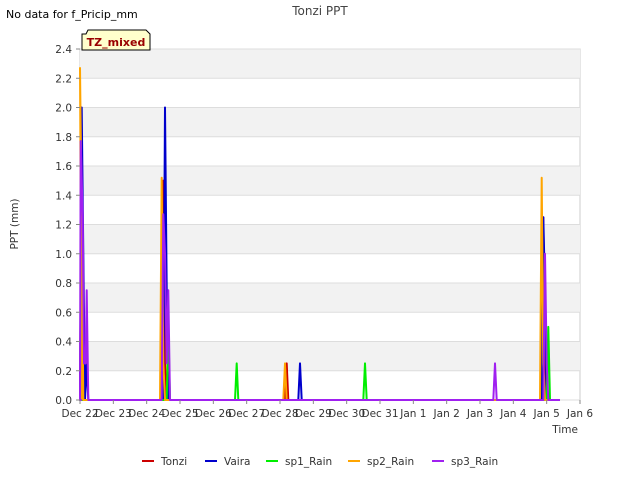 Image resolution: width=640 pixels, height=484 pixels. What do you see at coordinates (319, 11) in the screenshot?
I see `chart-title: Tonzi PPT` at bounding box center [319, 11].